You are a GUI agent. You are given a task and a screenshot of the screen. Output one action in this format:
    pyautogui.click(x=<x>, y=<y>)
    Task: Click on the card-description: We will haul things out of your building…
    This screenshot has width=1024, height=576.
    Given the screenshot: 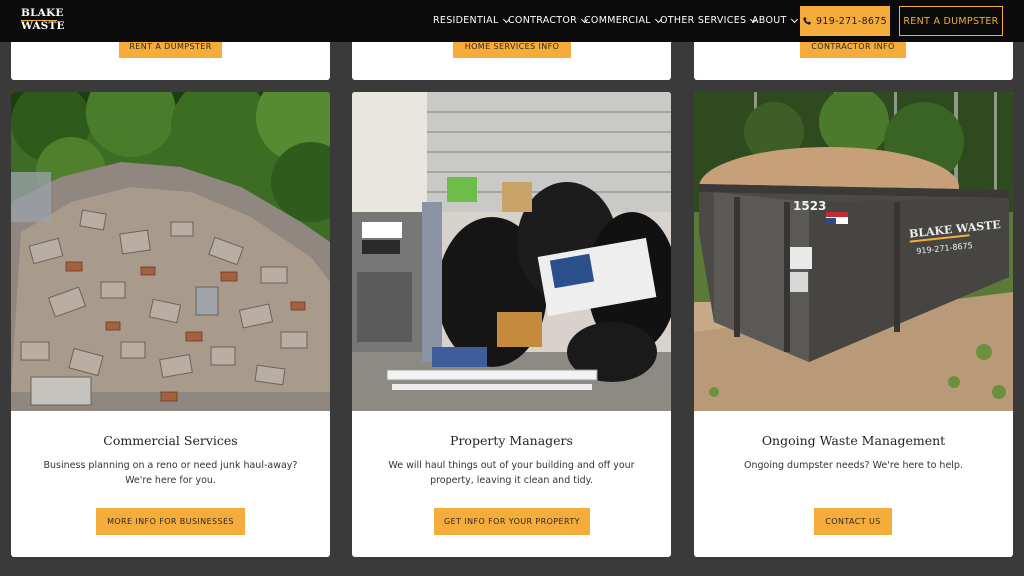 What is the action you would take?
    pyautogui.click(x=511, y=473)
    